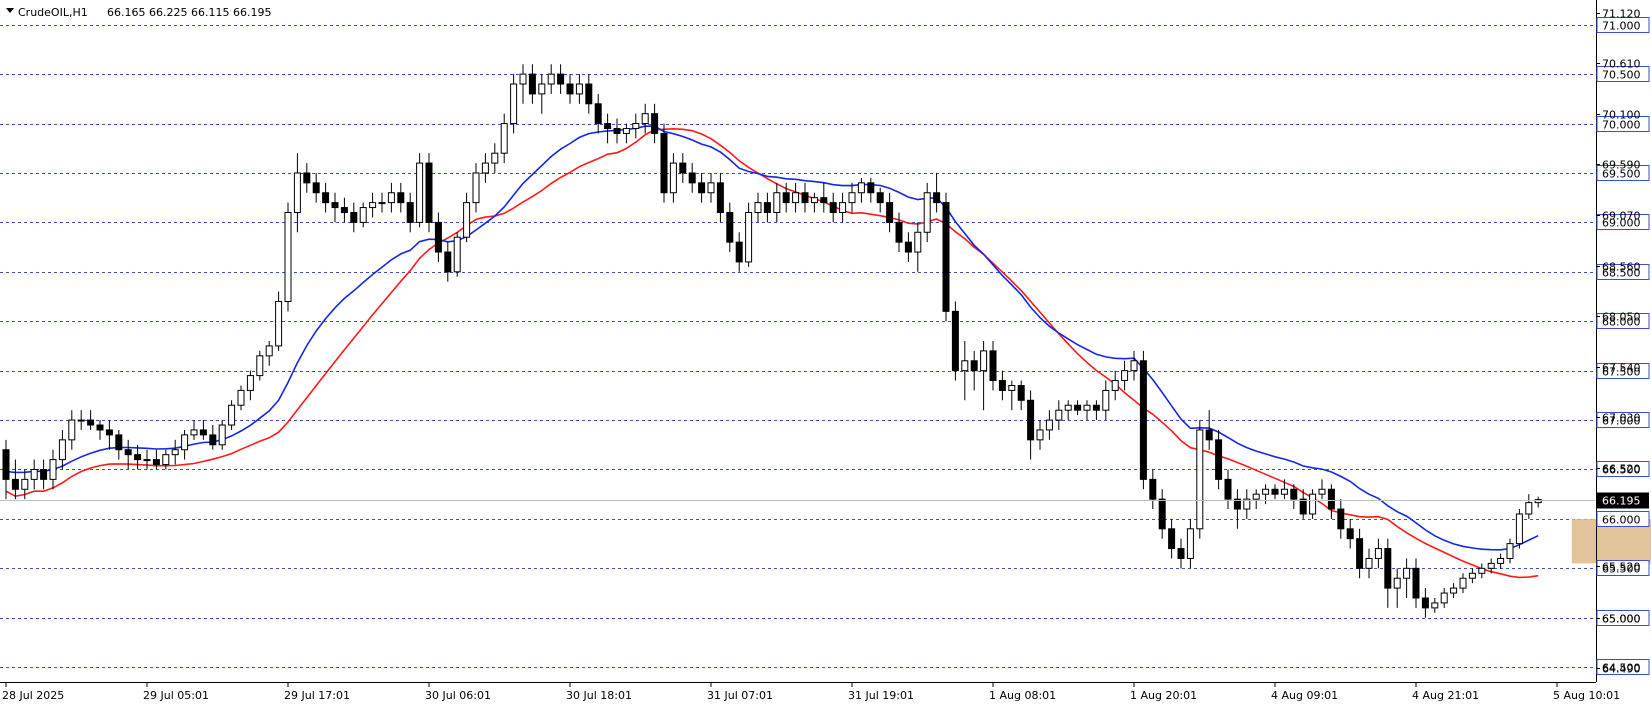  What do you see at coordinates (53, 12) in the screenshot?
I see `symbol-label: CrudeOIL,H1` at bounding box center [53, 12].